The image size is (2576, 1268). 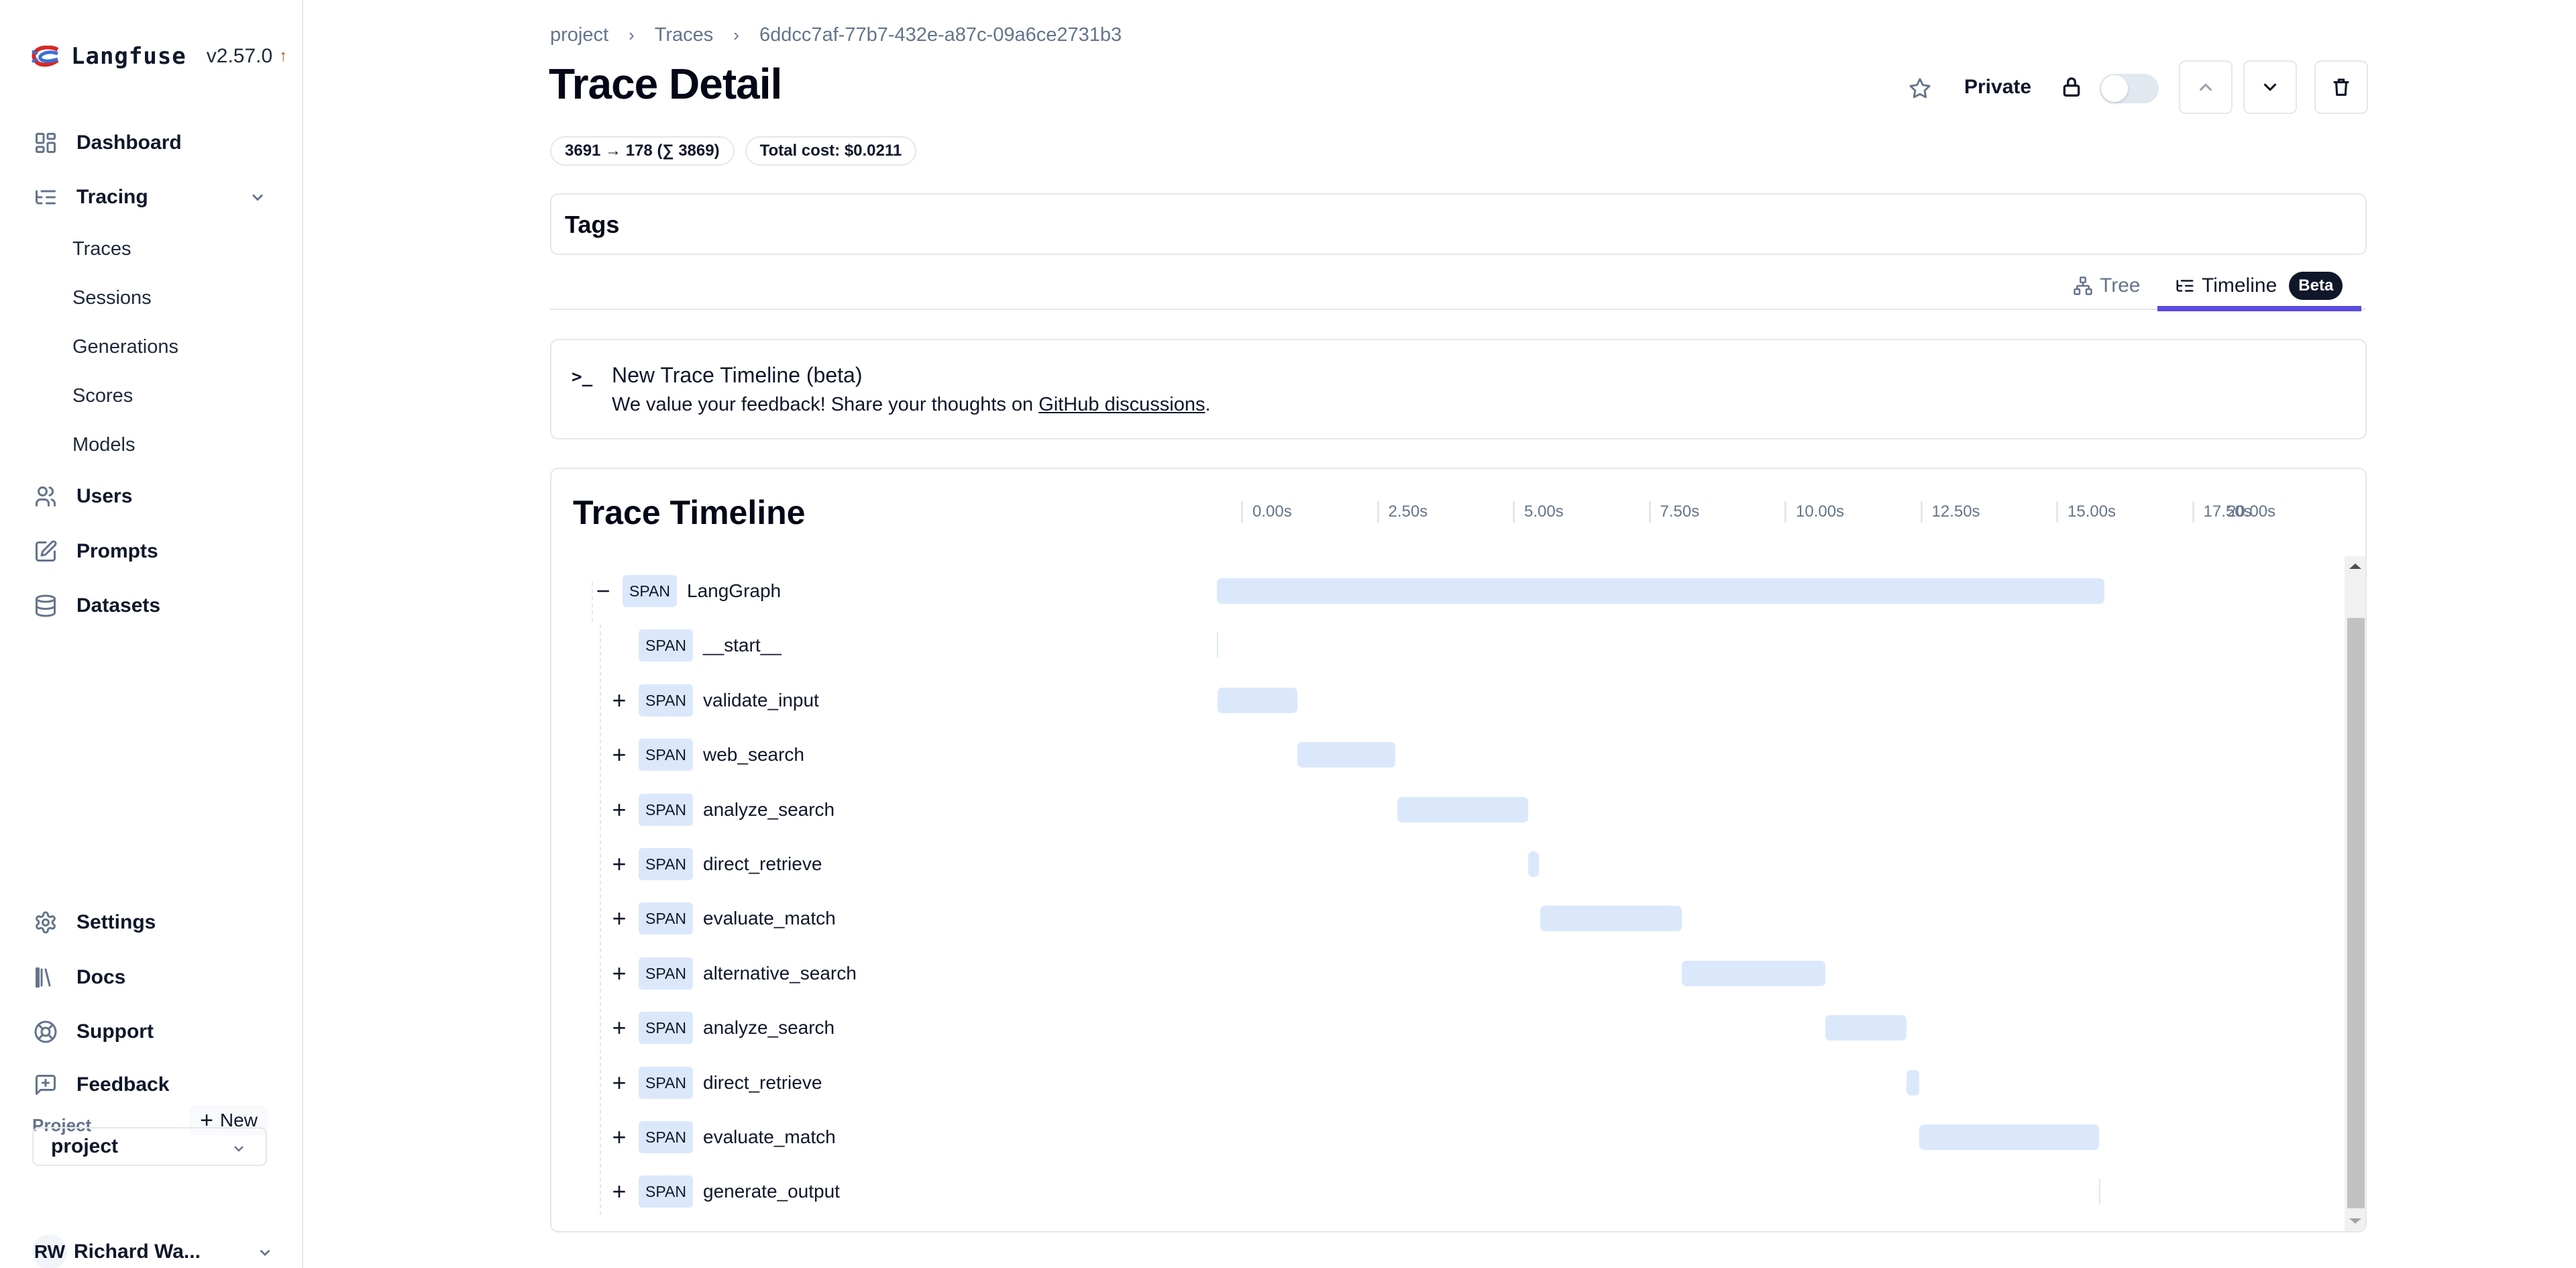 I want to click on sidebar-item-datasets: Datasets, so click(x=153, y=606).